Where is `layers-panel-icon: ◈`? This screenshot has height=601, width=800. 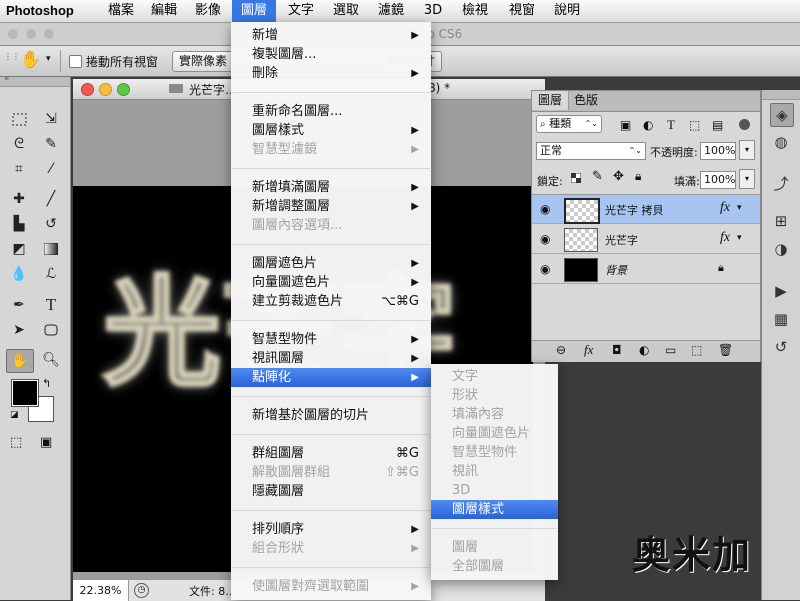
layers-panel-icon: ◈ is located at coordinates (782, 115).